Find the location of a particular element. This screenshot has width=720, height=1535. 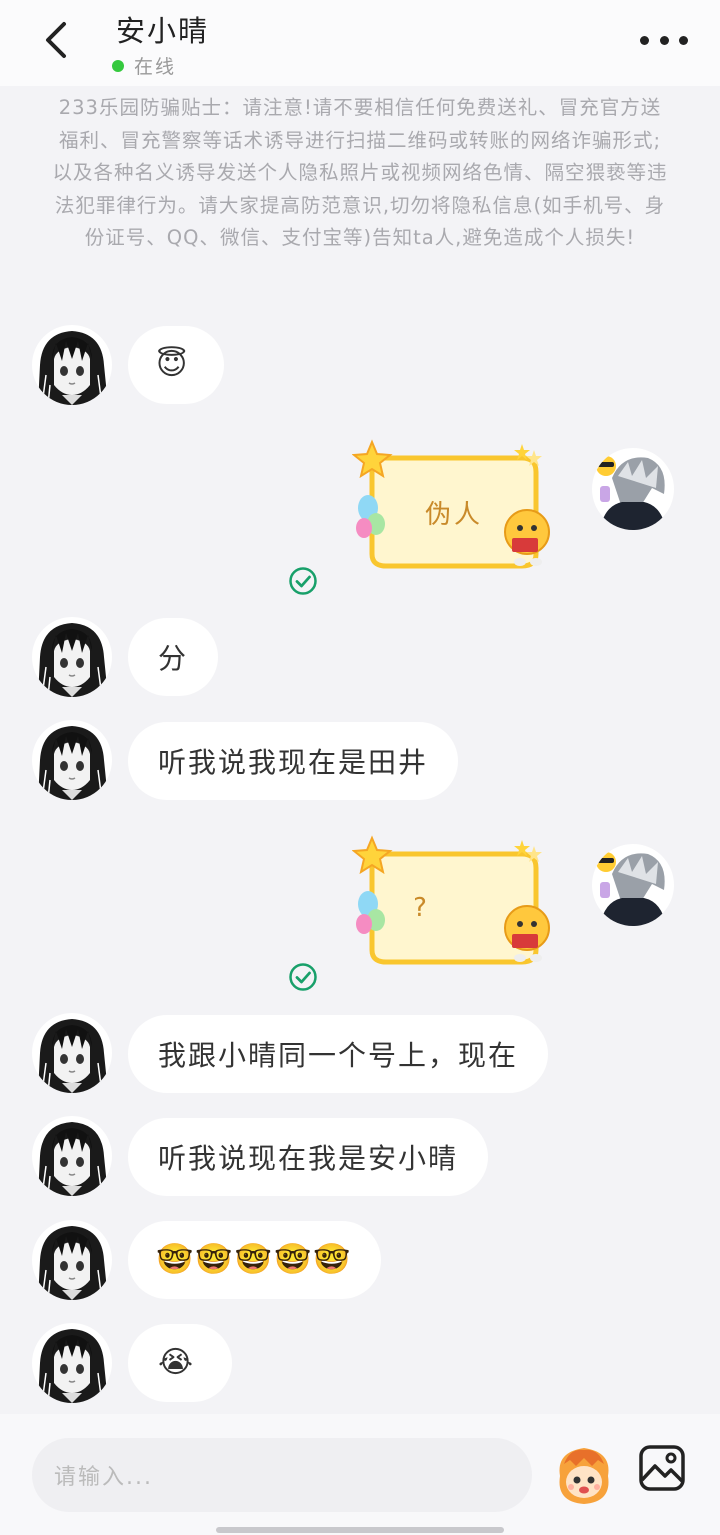

chevron-left-icon is located at coordinates (56, 40).